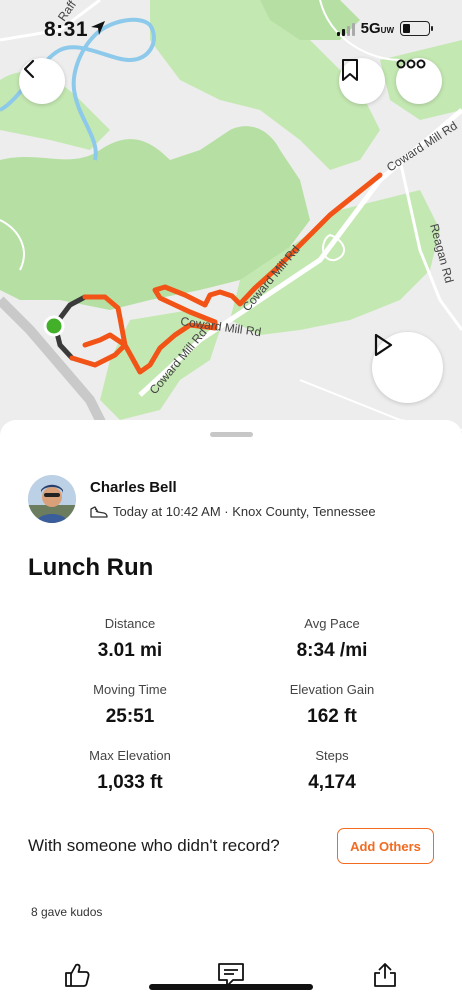 The image size is (462, 1000). What do you see at coordinates (130, 782) in the screenshot?
I see `stat-value: 1,033 ft` at bounding box center [130, 782].